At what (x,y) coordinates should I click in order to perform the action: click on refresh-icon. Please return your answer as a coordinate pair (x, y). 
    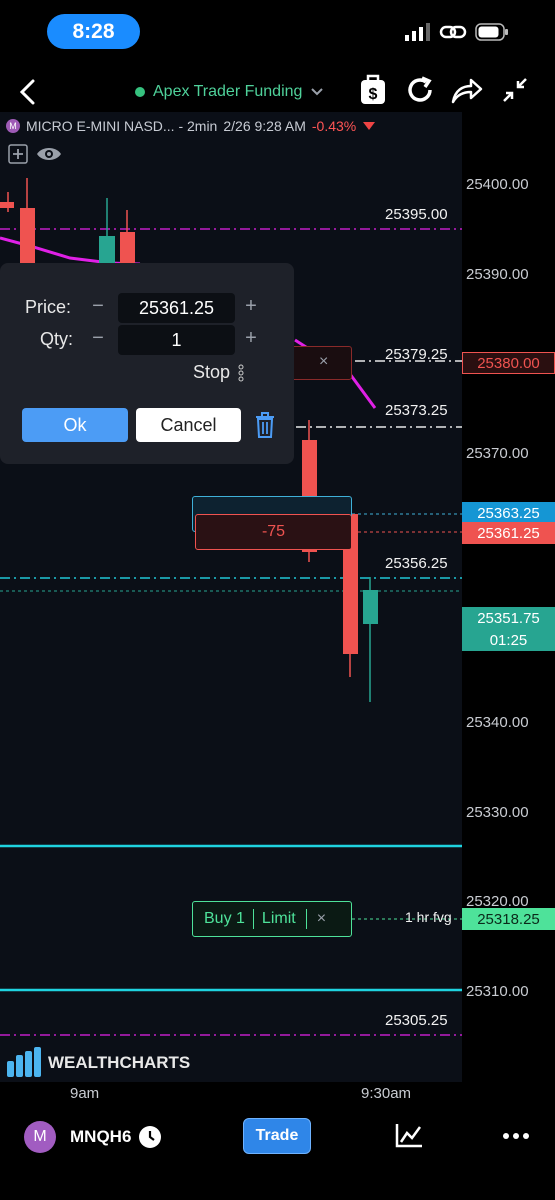
    Looking at the image, I should click on (420, 89).